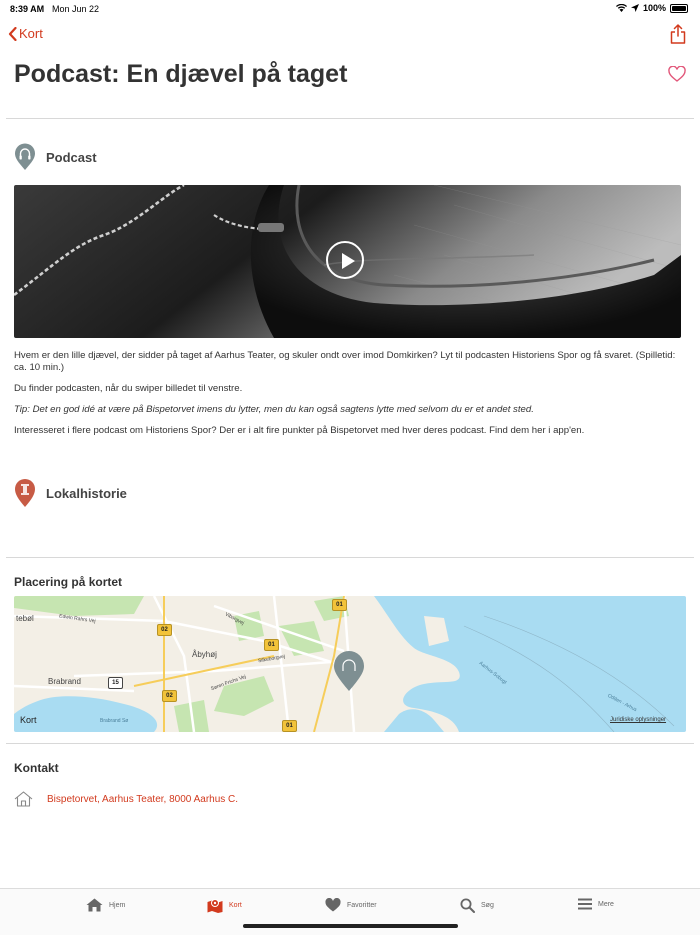  I want to click on map-section-title: Placering på kortet, so click(68, 582).